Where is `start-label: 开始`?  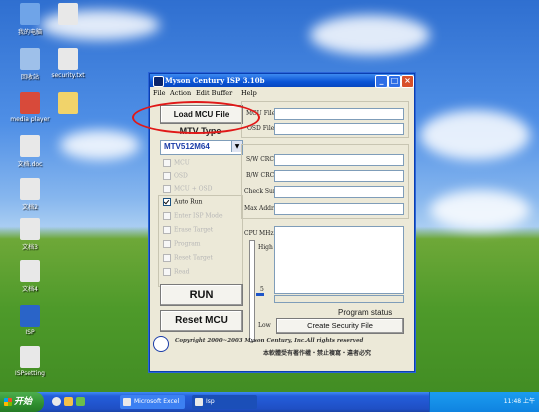
start-label: 开始 is located at coordinates (23, 402).